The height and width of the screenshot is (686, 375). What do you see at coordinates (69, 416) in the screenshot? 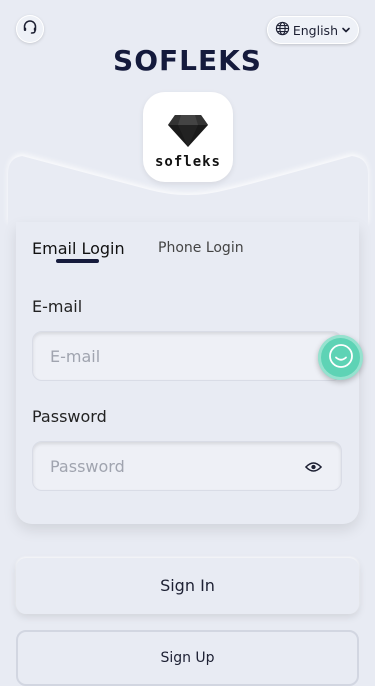
I see `password-label: Password` at bounding box center [69, 416].